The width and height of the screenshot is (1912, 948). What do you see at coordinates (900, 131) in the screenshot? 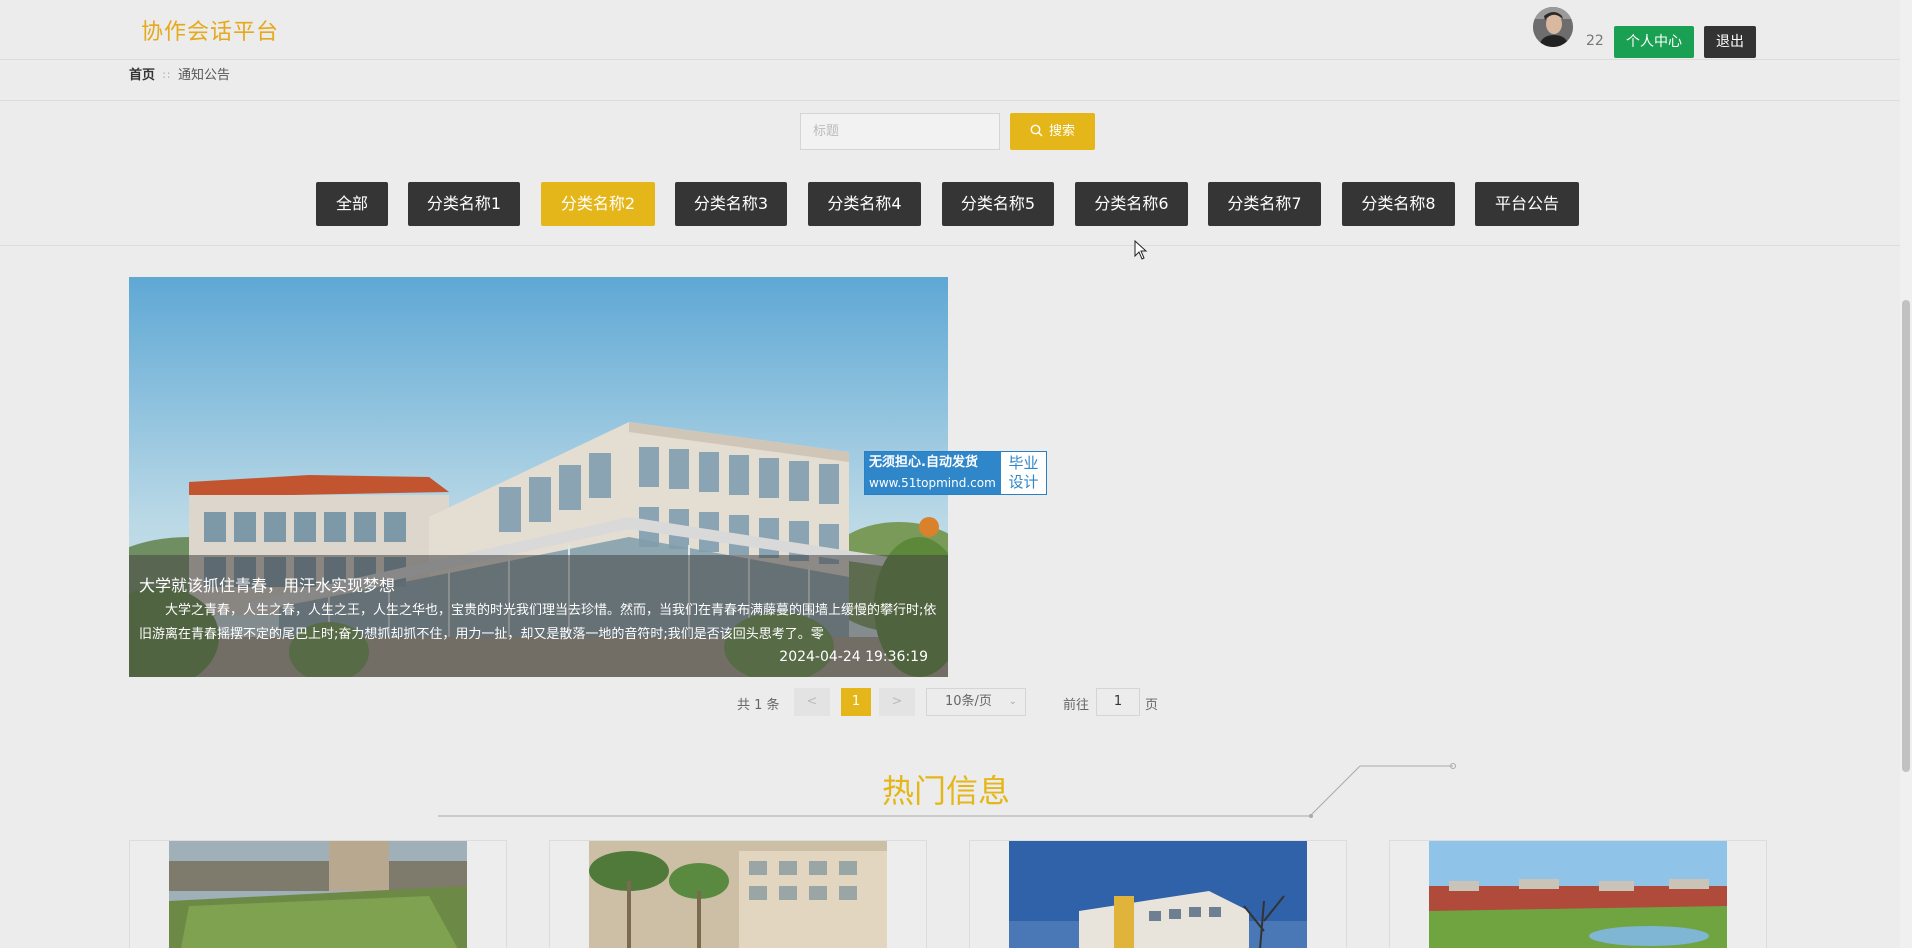
I see `search-input` at bounding box center [900, 131].